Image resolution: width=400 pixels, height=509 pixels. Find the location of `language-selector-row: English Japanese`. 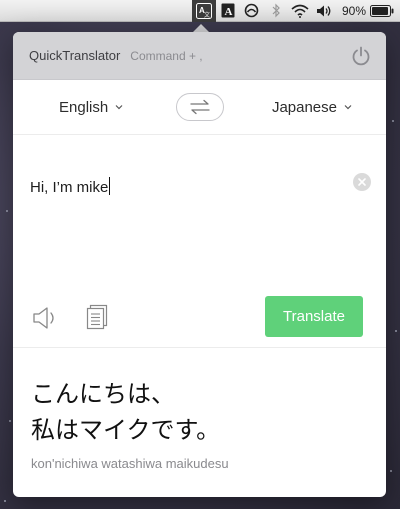

language-selector-row: English Japanese is located at coordinates (199, 107).